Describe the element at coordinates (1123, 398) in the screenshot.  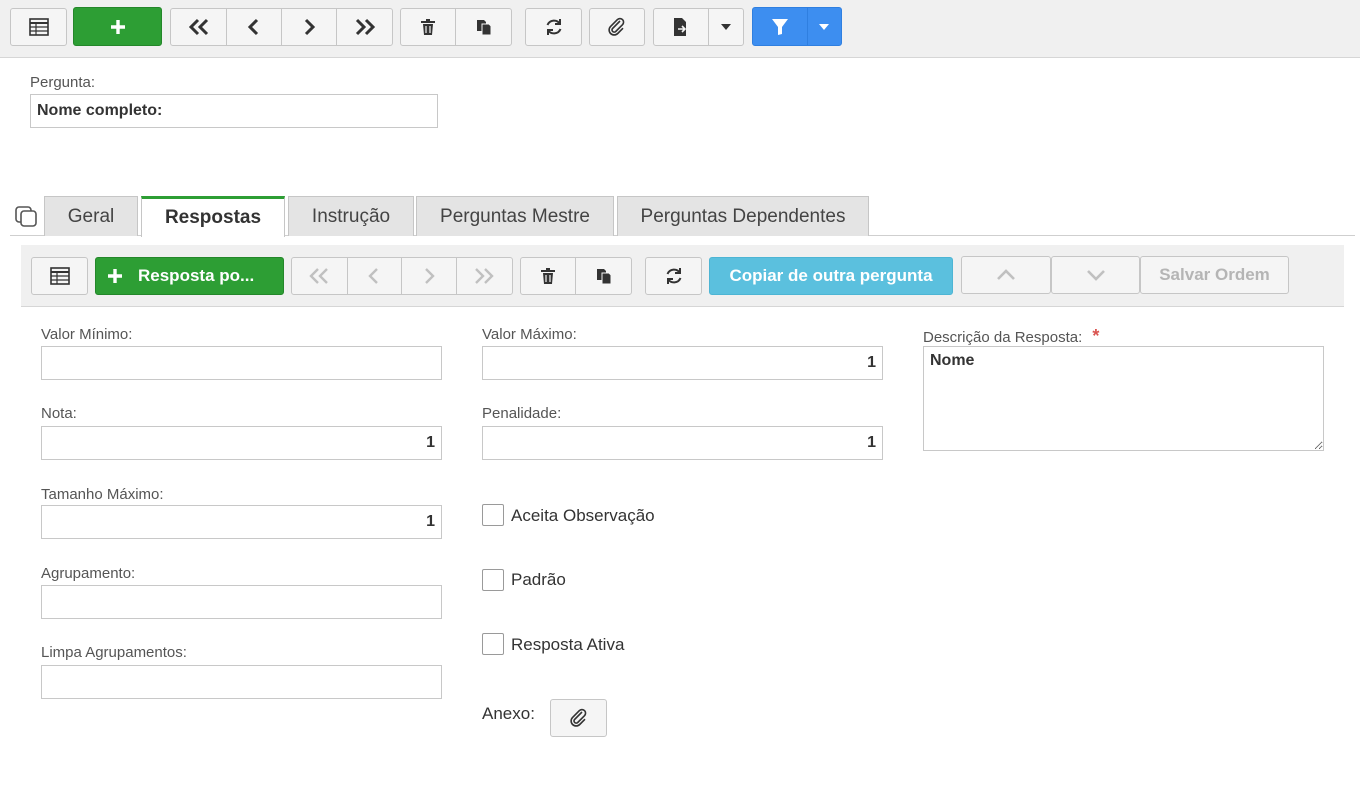
I see `descricao-resposta-textarea: Nome` at that location.